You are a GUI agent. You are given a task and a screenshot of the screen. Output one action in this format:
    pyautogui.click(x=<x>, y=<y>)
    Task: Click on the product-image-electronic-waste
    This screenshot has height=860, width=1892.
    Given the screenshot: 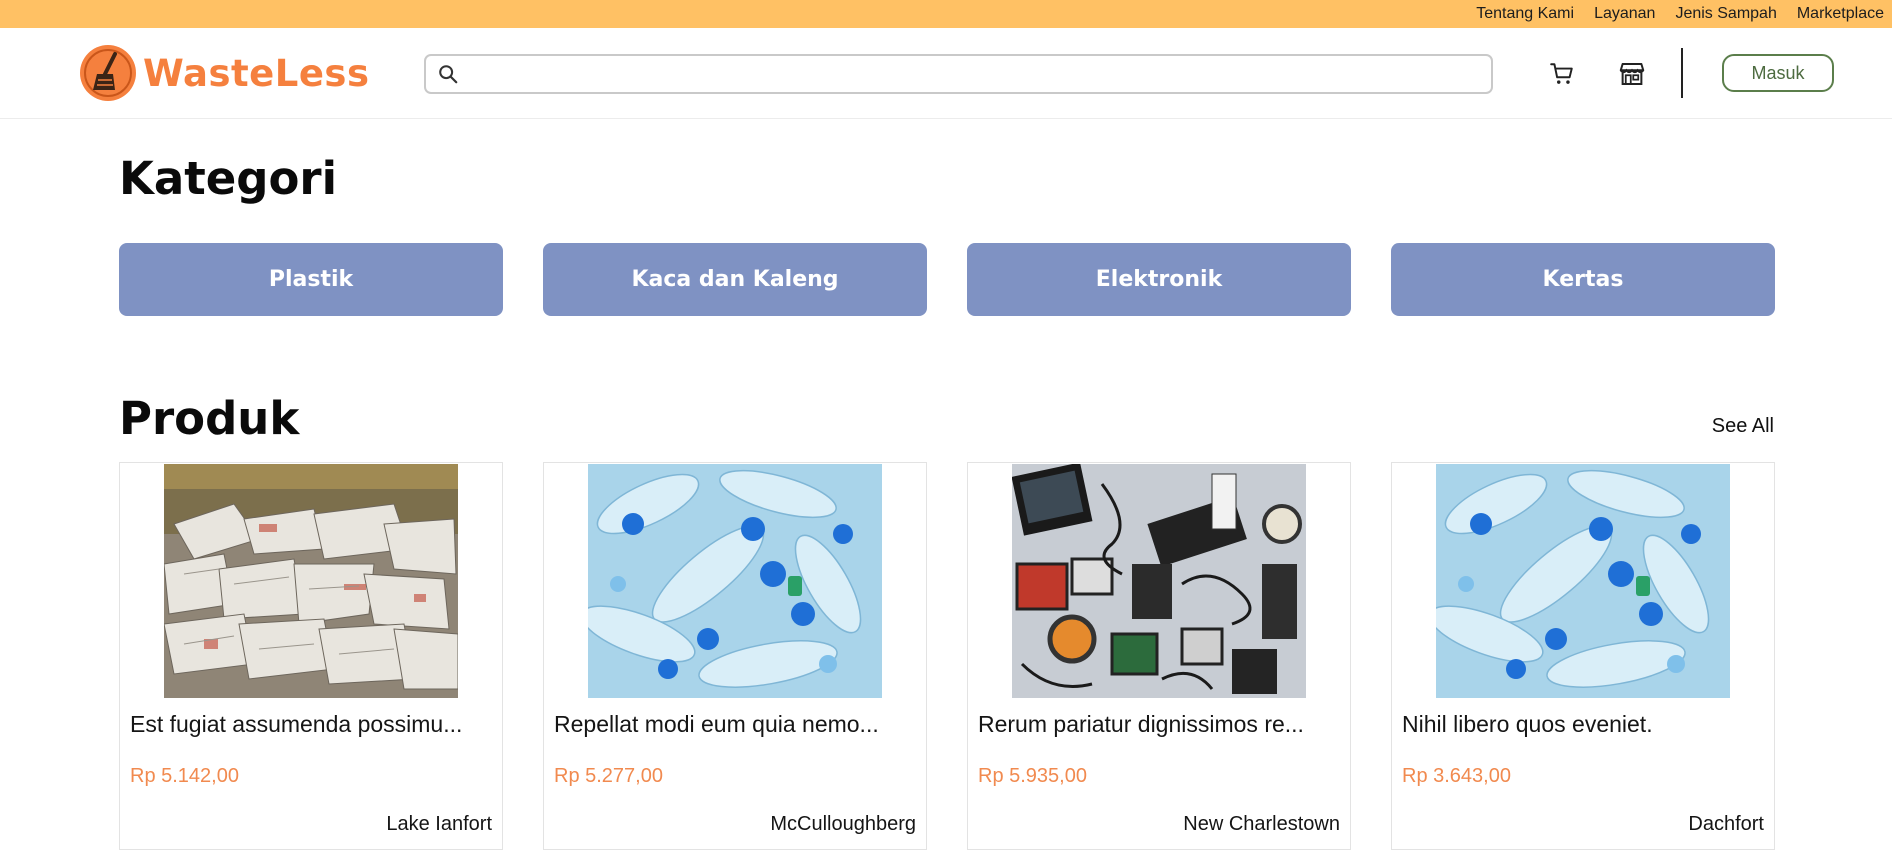 What is the action you would take?
    pyautogui.click(x=1159, y=581)
    